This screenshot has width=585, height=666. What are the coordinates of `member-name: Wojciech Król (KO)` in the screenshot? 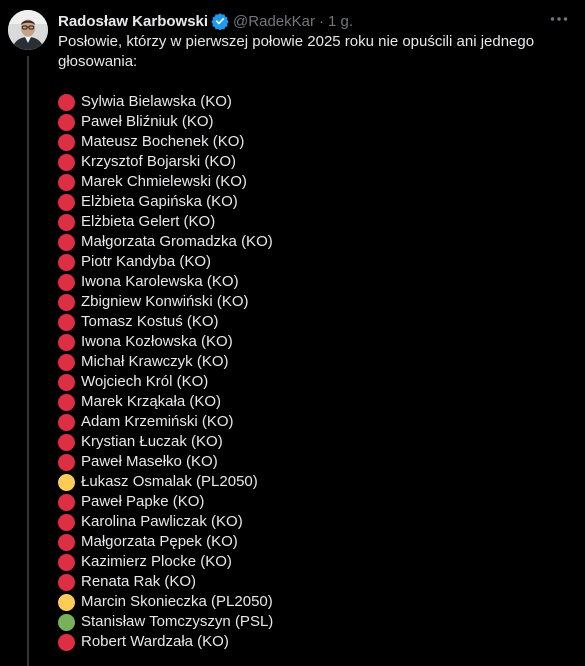 It's located at (145, 381).